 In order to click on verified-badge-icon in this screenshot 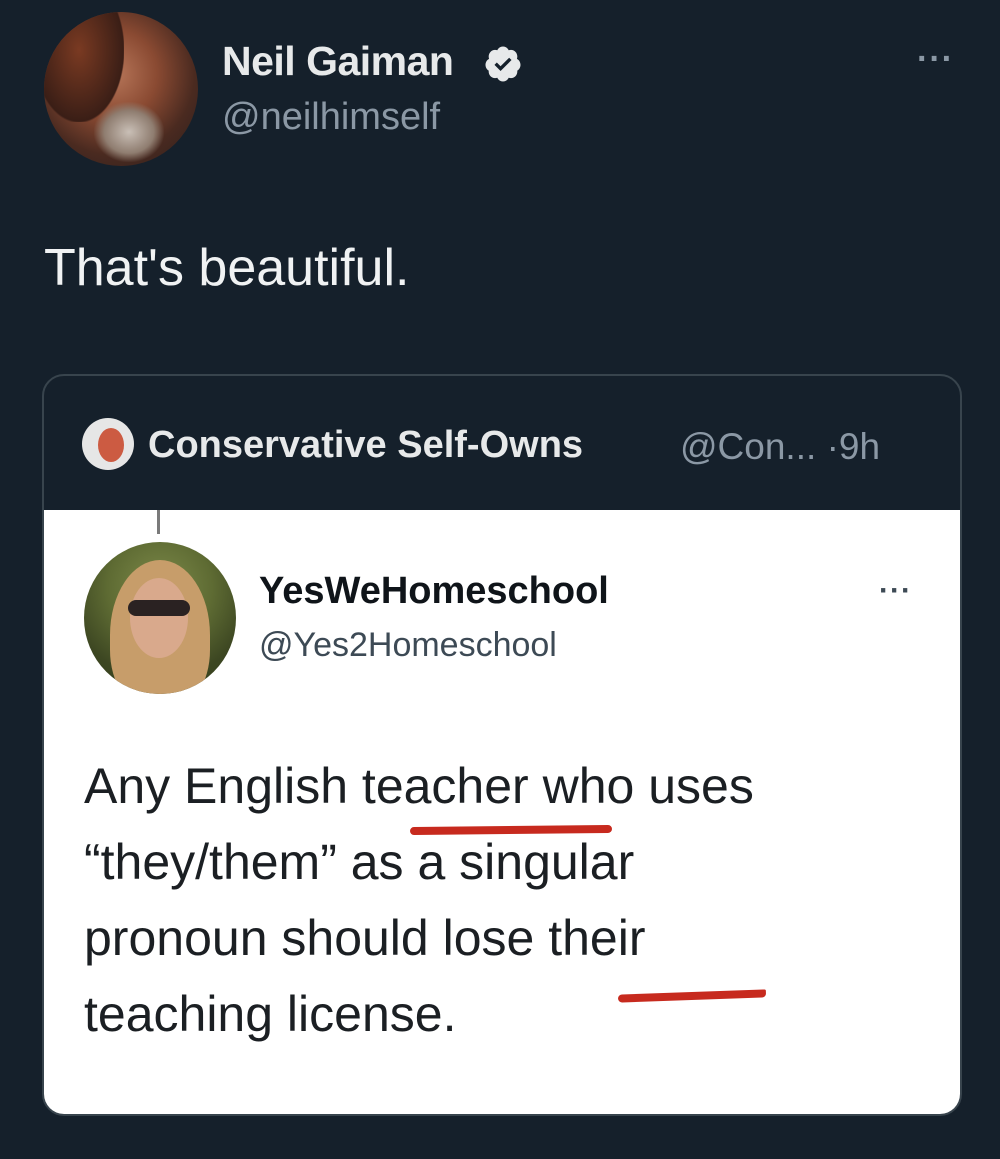, I will do `click(503, 64)`.